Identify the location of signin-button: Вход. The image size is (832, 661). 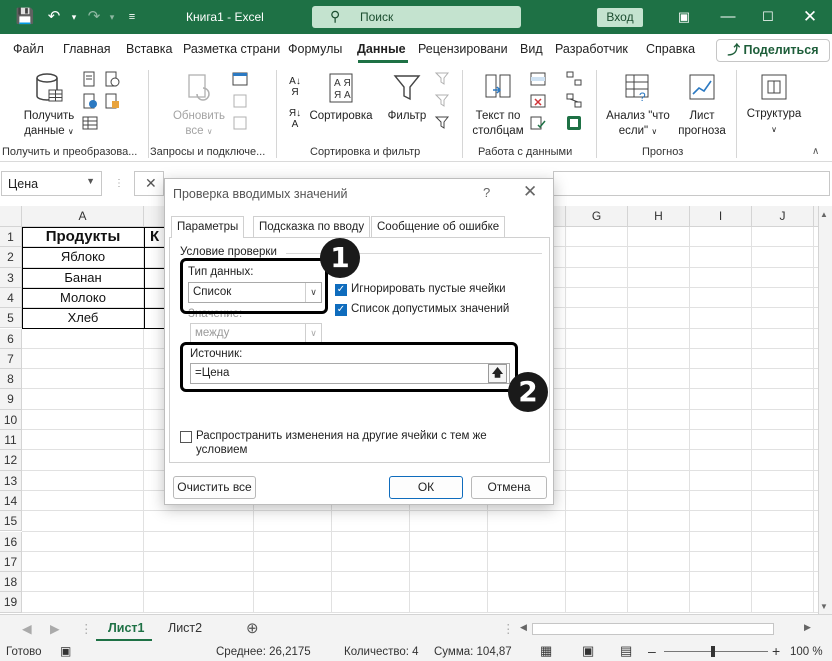
(620, 17).